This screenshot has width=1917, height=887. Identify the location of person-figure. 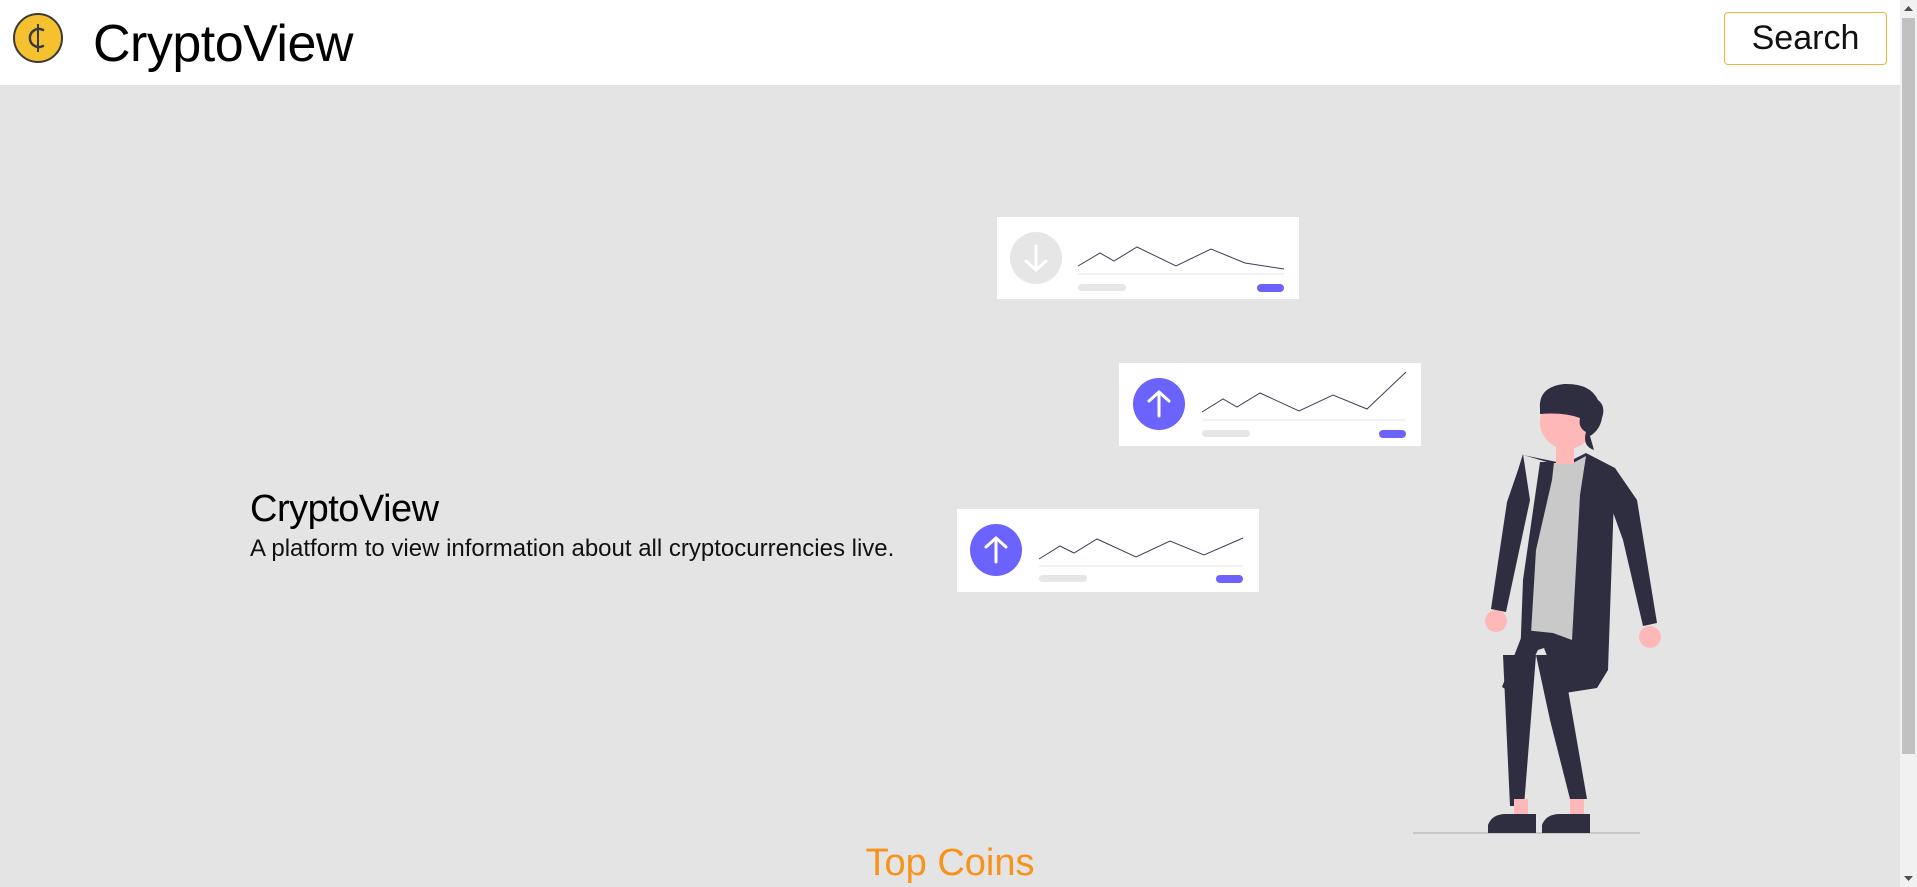
(1537, 608).